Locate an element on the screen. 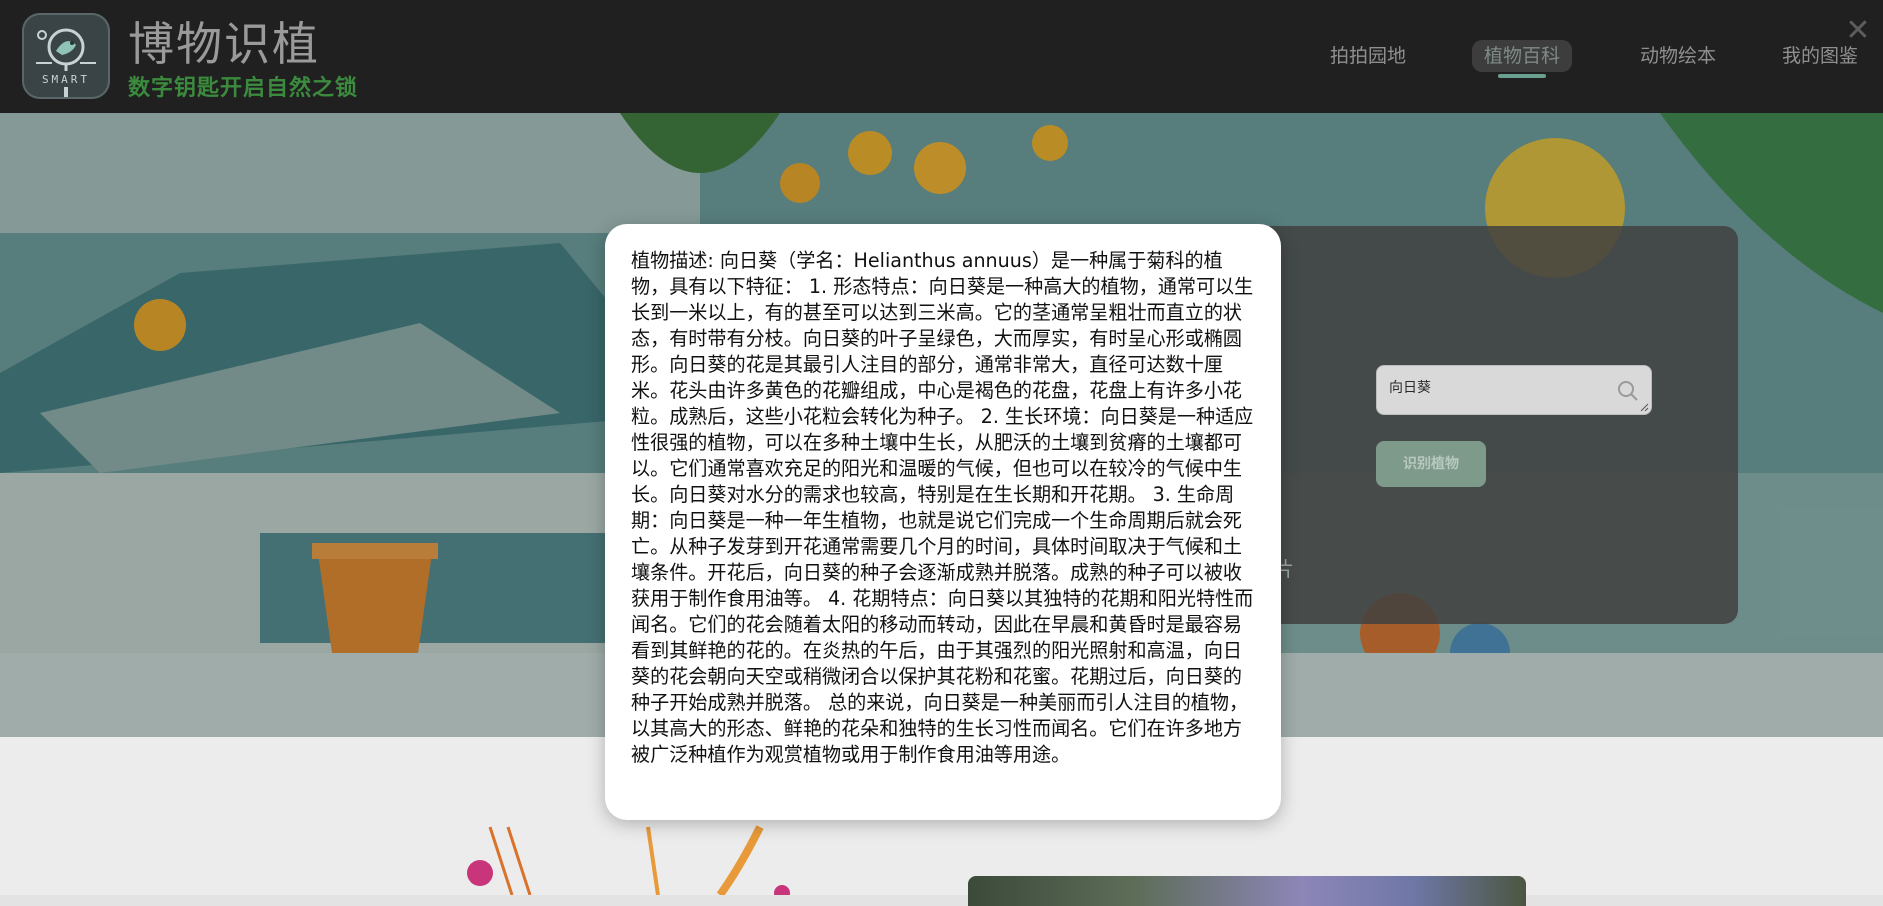 Image resolution: width=1883 pixels, height=906 pixels. nav-item-photo-garden: 拍拍园地 is located at coordinates (1368, 56).